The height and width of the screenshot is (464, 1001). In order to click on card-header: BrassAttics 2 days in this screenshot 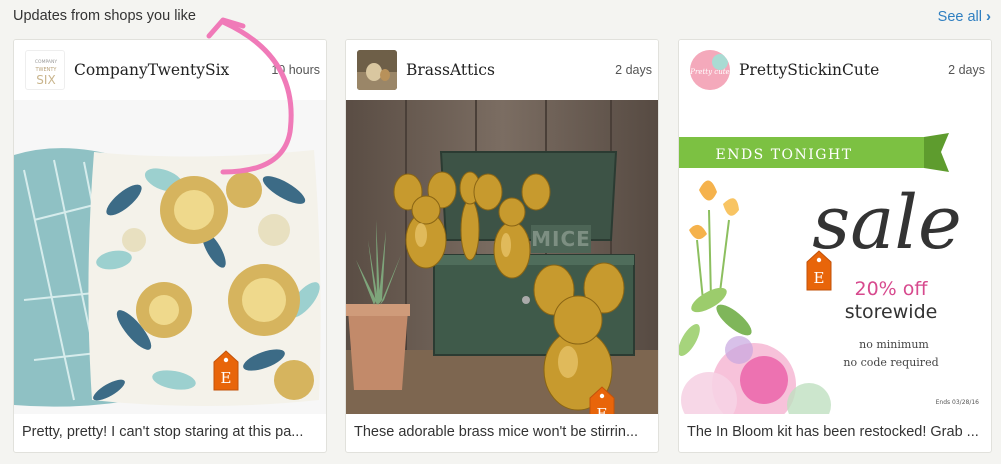, I will do `click(502, 70)`.